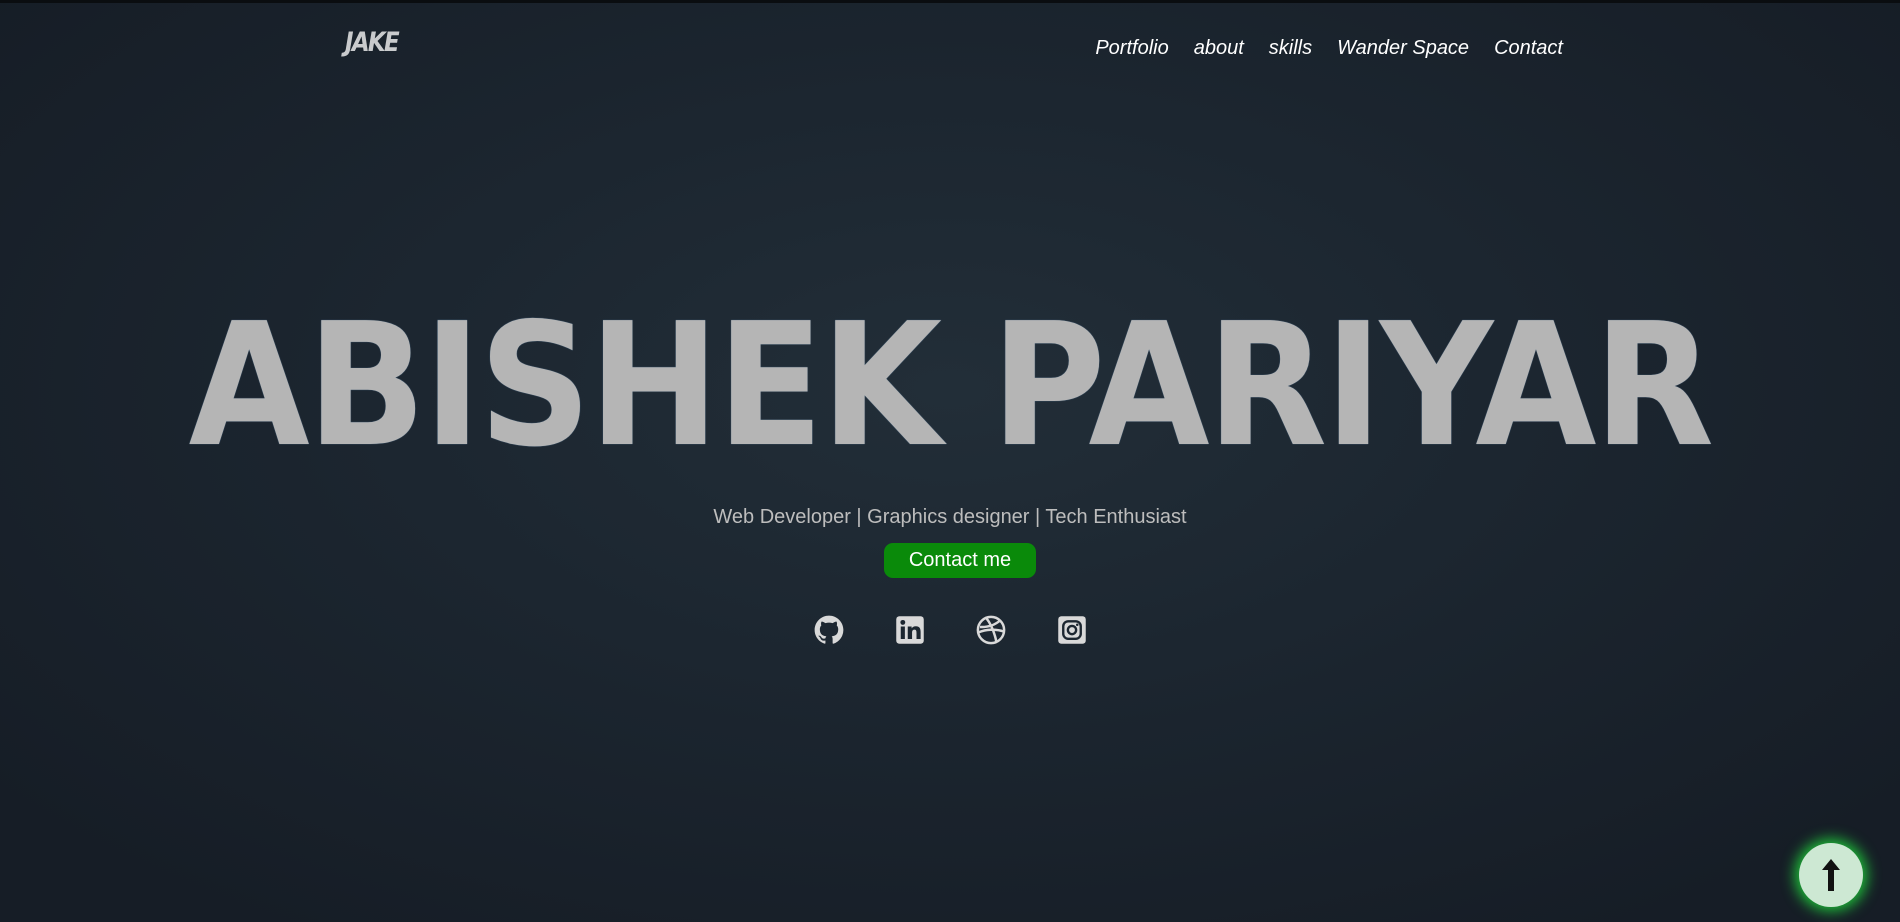  Describe the element at coordinates (1528, 48) in the screenshot. I see `nav-link-contact: Contact` at that location.